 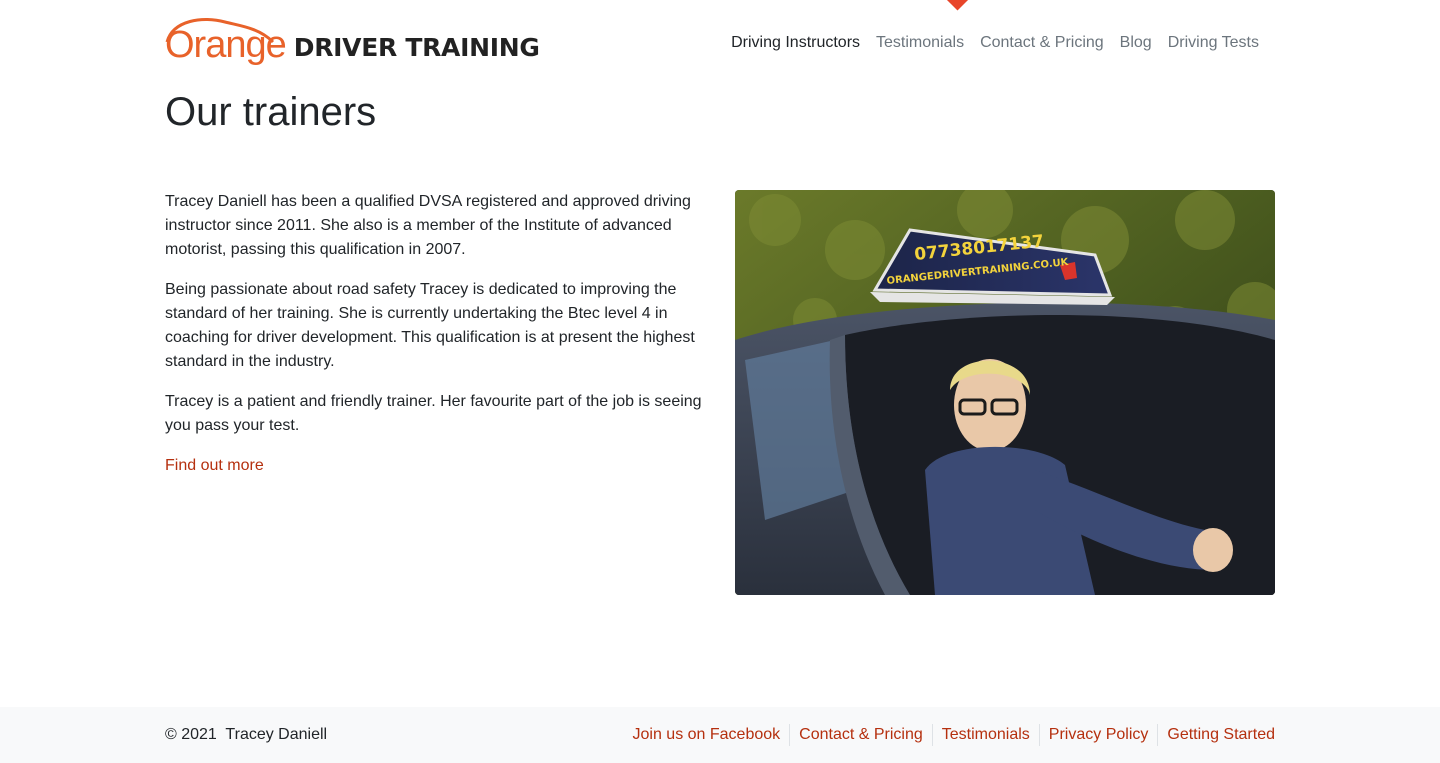 What do you see at coordinates (985, 735) in the screenshot?
I see `footer-link-testimonials: Testimonials` at bounding box center [985, 735].